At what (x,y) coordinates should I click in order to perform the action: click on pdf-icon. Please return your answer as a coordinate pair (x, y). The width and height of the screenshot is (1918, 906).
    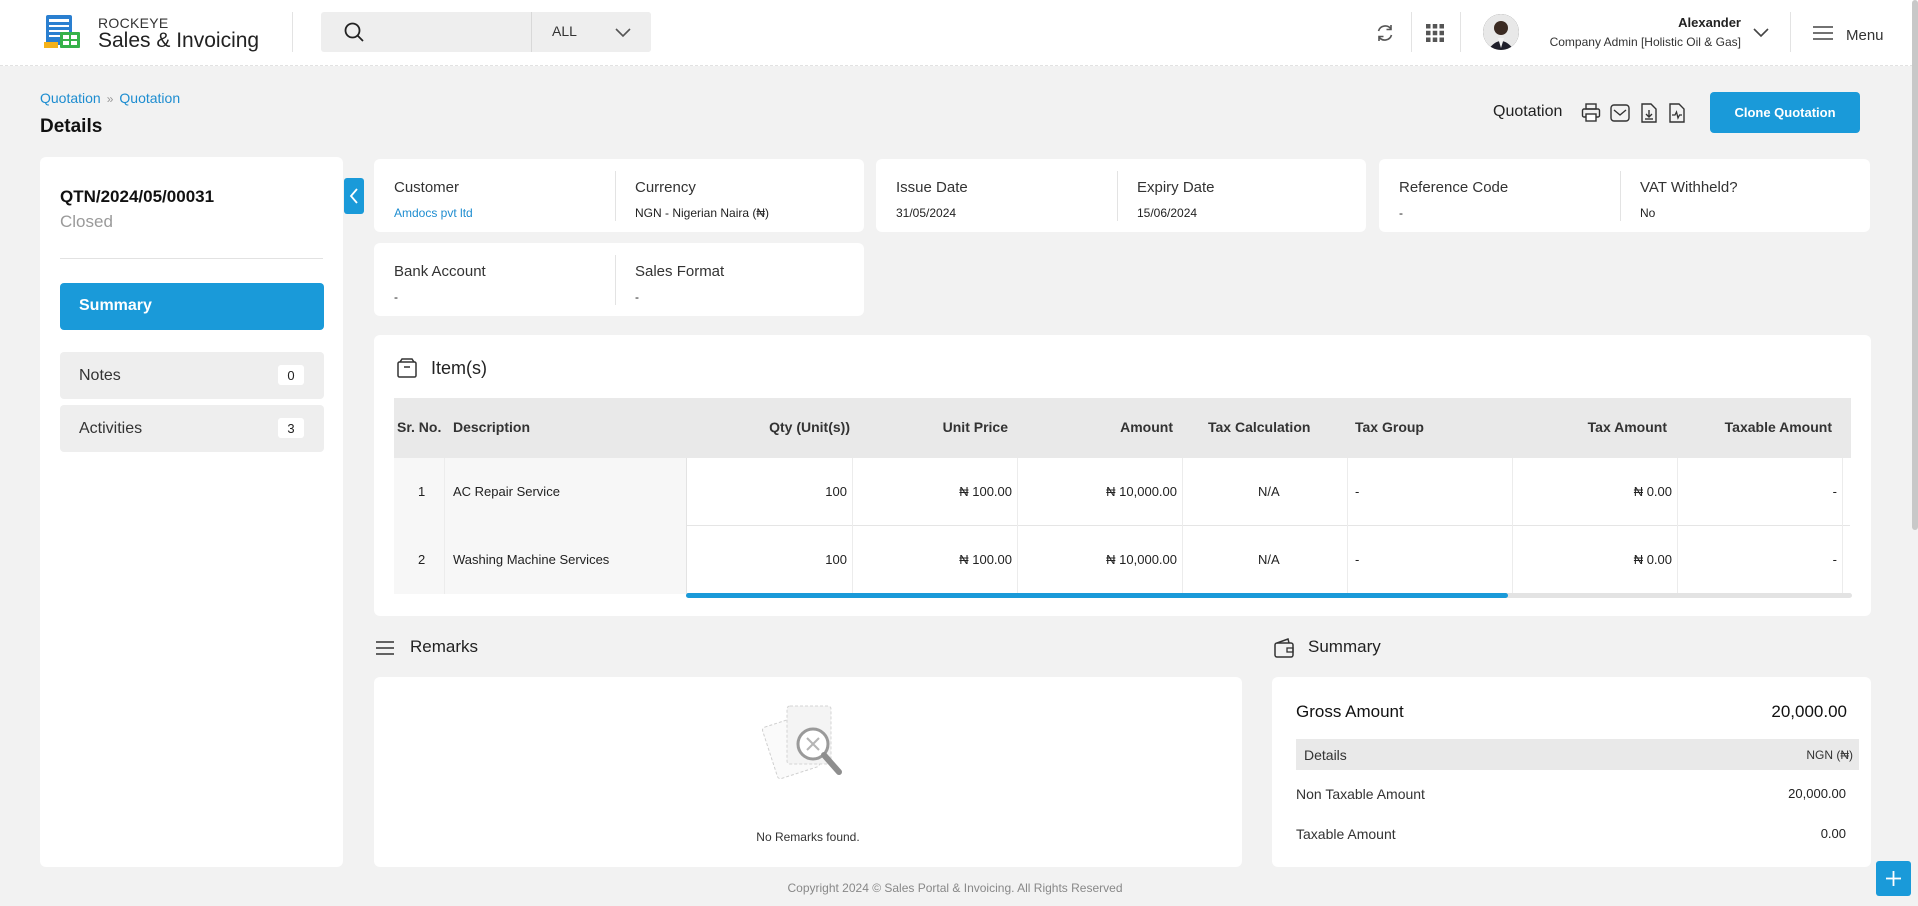
    Looking at the image, I should click on (1677, 113).